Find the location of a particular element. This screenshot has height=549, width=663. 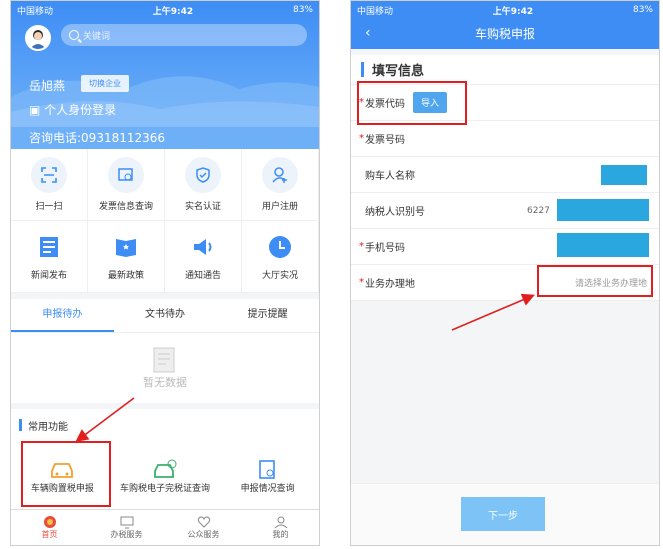

footer-bar: 下一步 is located at coordinates (505, 514).